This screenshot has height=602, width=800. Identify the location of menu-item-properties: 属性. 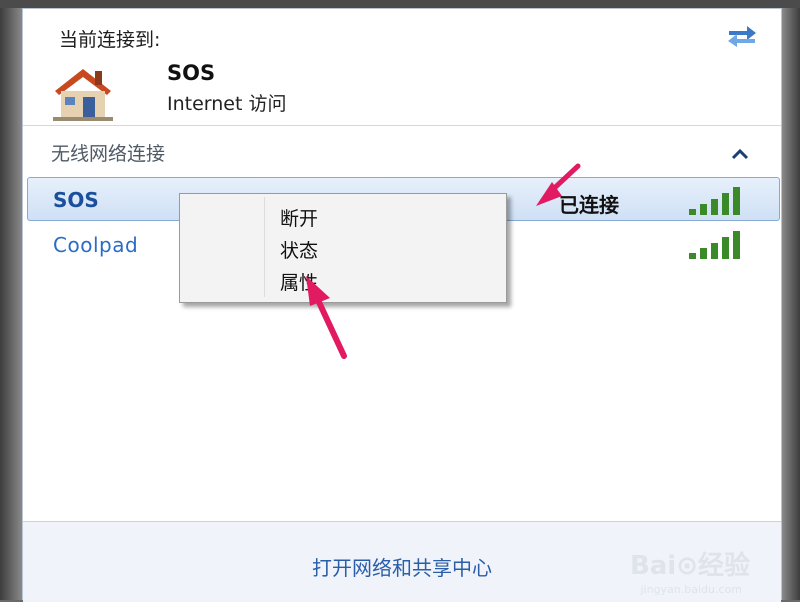
(299, 281).